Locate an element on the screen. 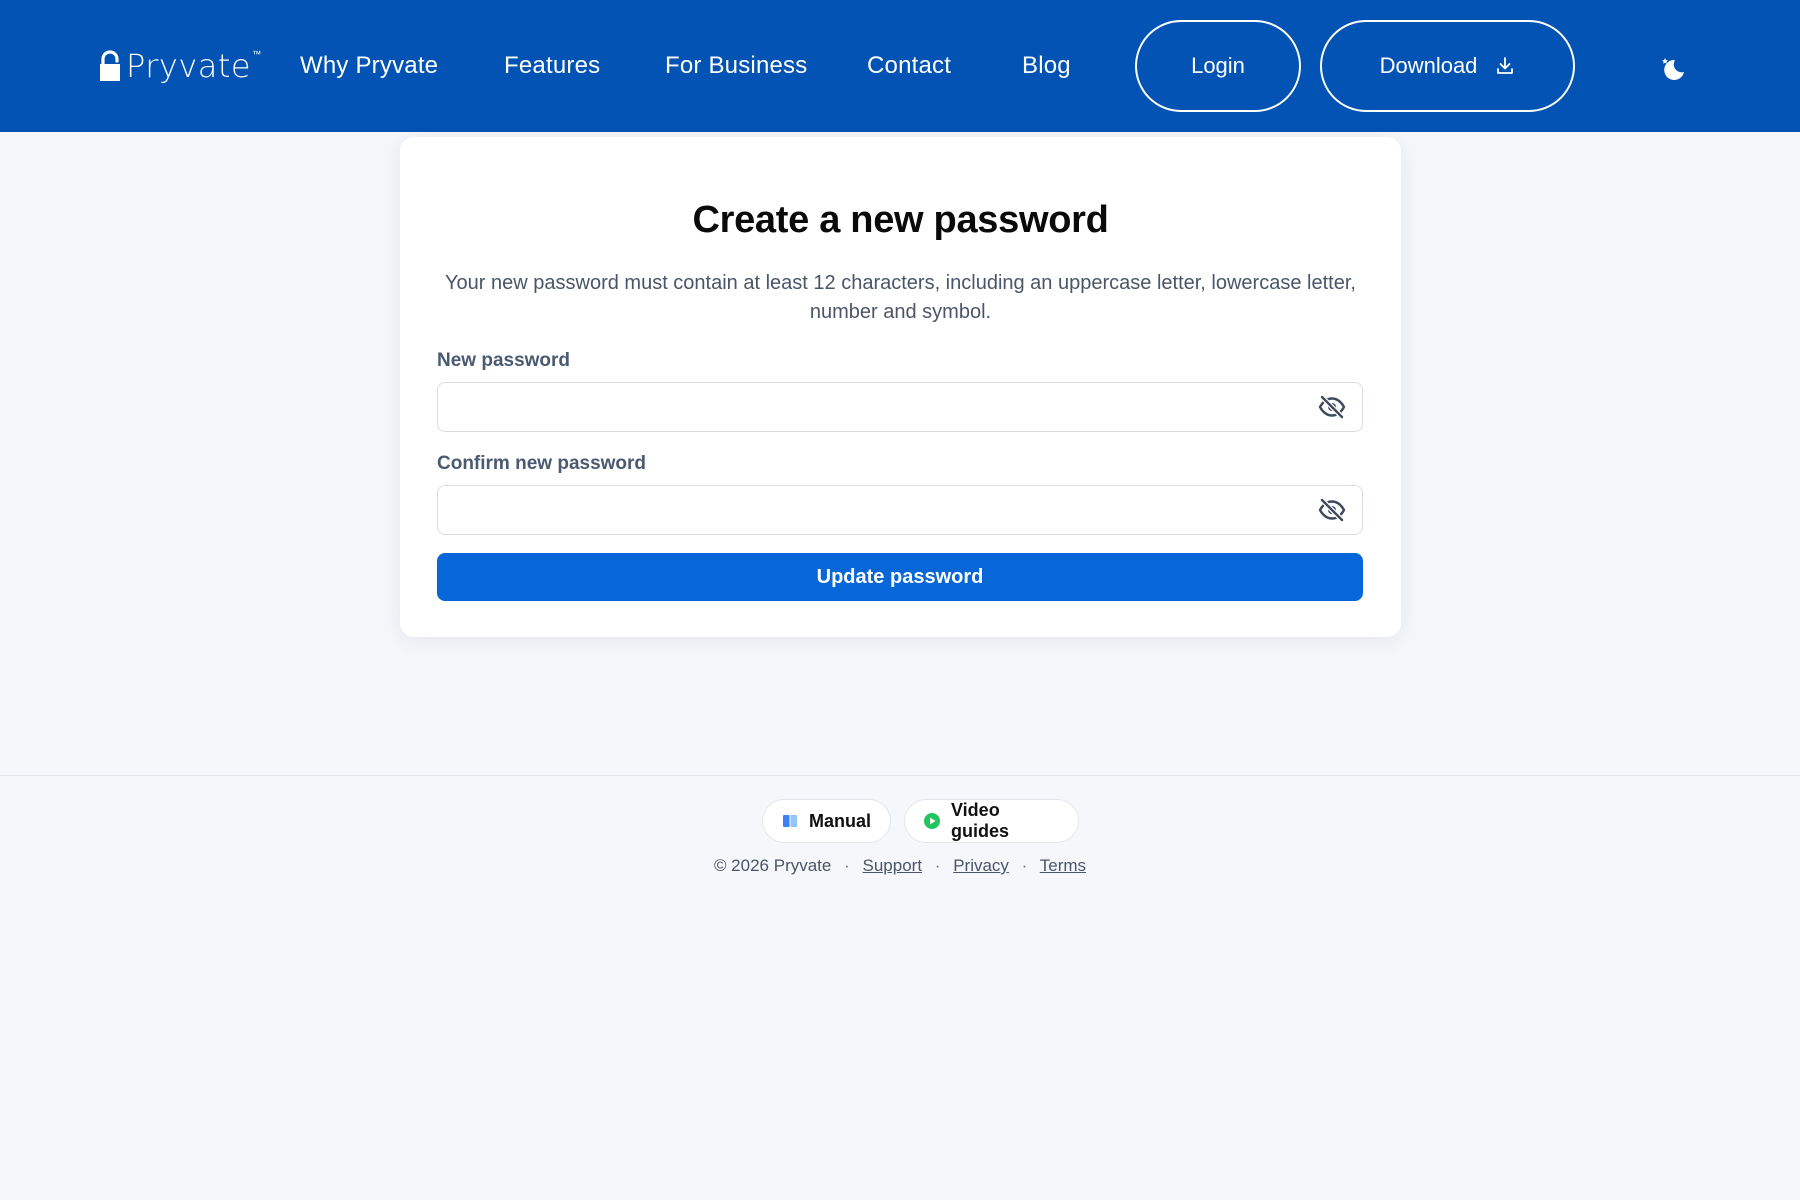  terms-link: Terms is located at coordinates (1063, 865).